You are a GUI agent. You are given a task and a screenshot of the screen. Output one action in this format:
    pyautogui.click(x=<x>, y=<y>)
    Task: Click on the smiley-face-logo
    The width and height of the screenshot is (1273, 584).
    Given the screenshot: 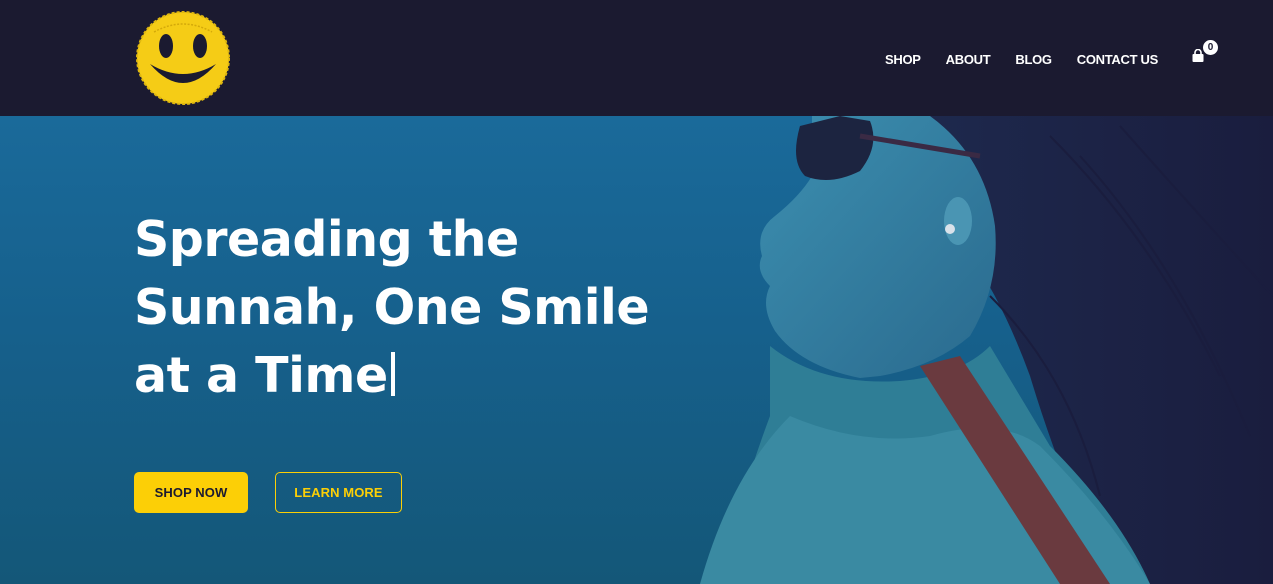 What is the action you would take?
    pyautogui.click(x=183, y=58)
    